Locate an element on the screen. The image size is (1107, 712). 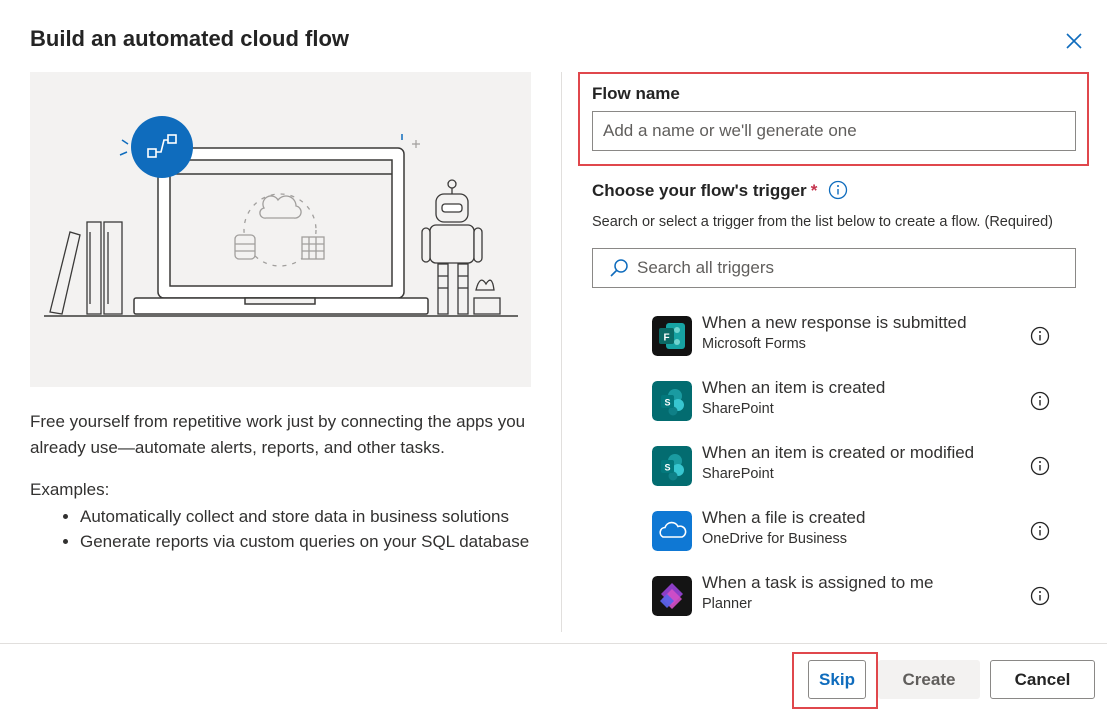
trigger-title: When an item is created or modified is located at coordinates (838, 452).